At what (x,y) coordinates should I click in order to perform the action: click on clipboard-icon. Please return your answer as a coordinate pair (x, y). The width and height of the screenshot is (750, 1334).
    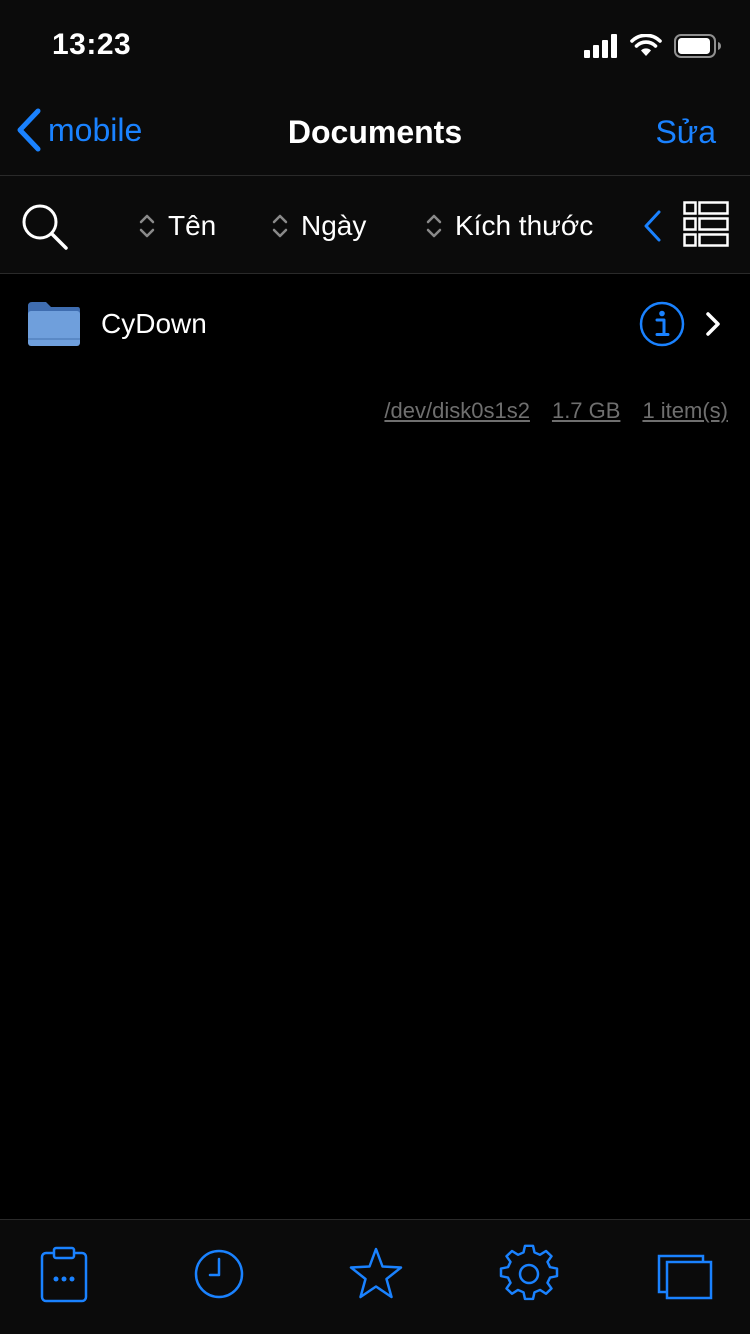
    Looking at the image, I should click on (64, 1274).